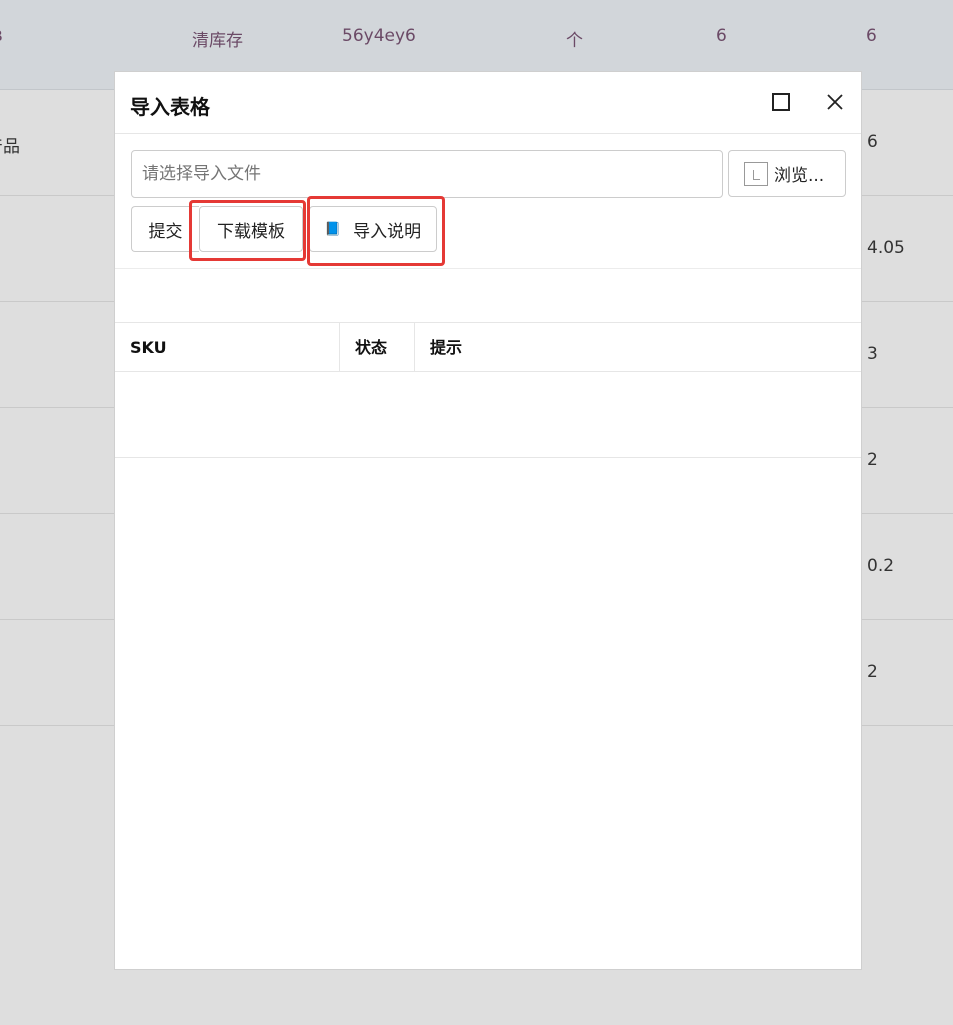 The height and width of the screenshot is (1025, 953). I want to click on column-header-status: 状态, so click(377, 347).